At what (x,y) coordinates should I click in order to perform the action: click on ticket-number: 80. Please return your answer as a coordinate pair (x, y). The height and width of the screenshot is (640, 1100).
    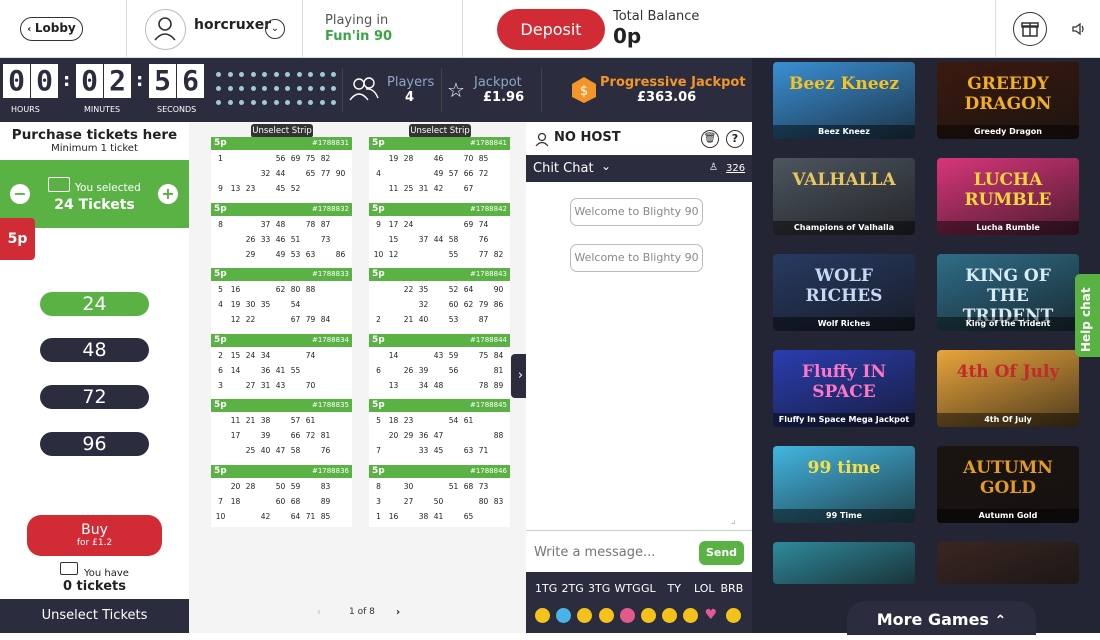
    Looking at the image, I should click on (295, 289).